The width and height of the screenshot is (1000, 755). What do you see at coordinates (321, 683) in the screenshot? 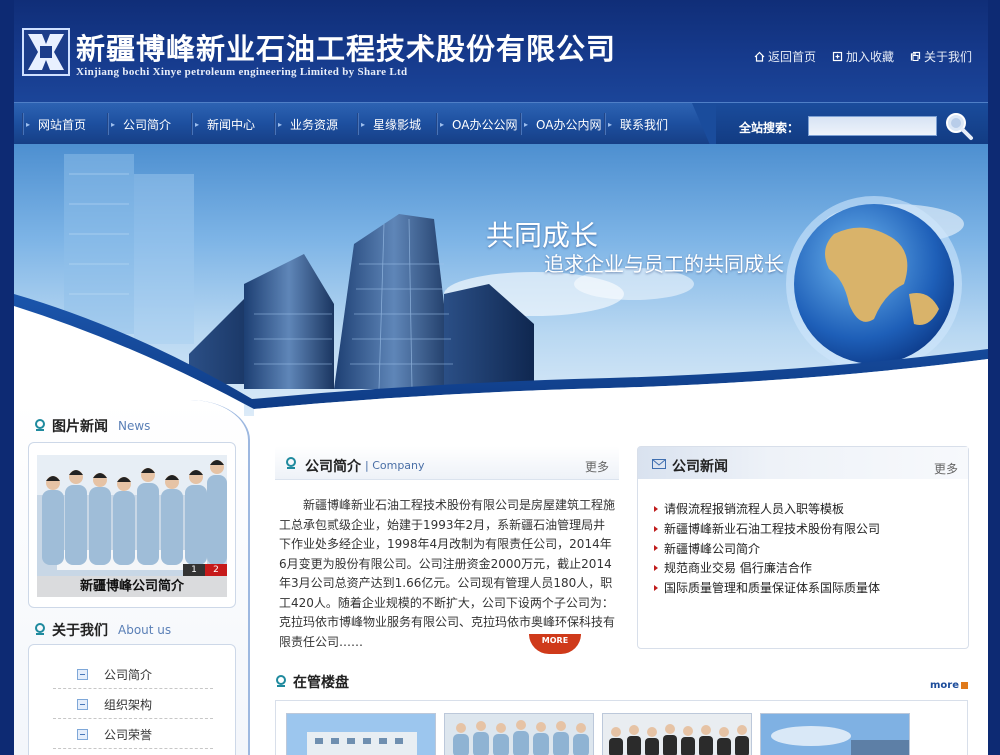
I see `buildings-title: 在管楼盘` at bounding box center [321, 683].